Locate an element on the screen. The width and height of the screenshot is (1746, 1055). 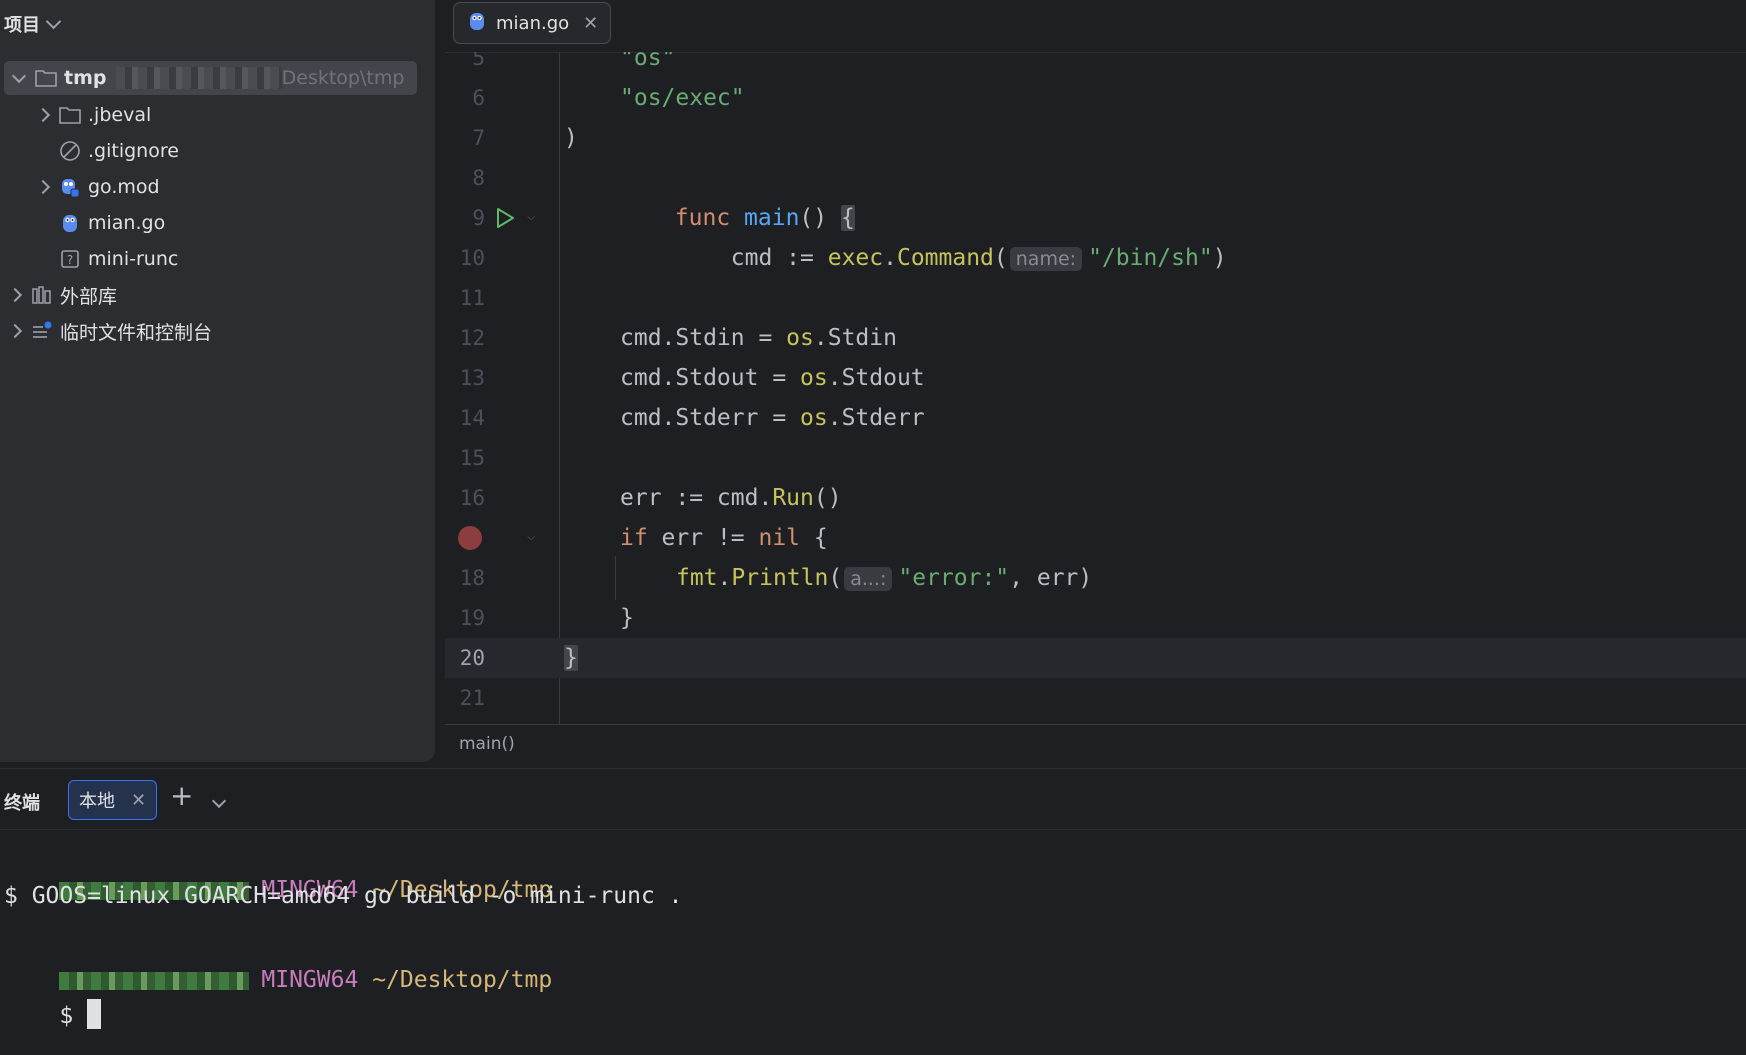
terminal-header: 终端 本地 ✕ + is located at coordinates (873, 799).